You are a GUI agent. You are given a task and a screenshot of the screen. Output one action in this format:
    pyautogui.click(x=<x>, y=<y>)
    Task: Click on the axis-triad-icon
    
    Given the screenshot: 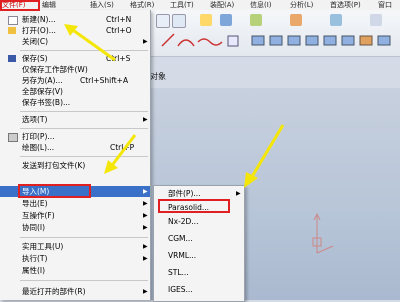 What is the action you would take?
    pyautogui.click(x=323, y=233)
    